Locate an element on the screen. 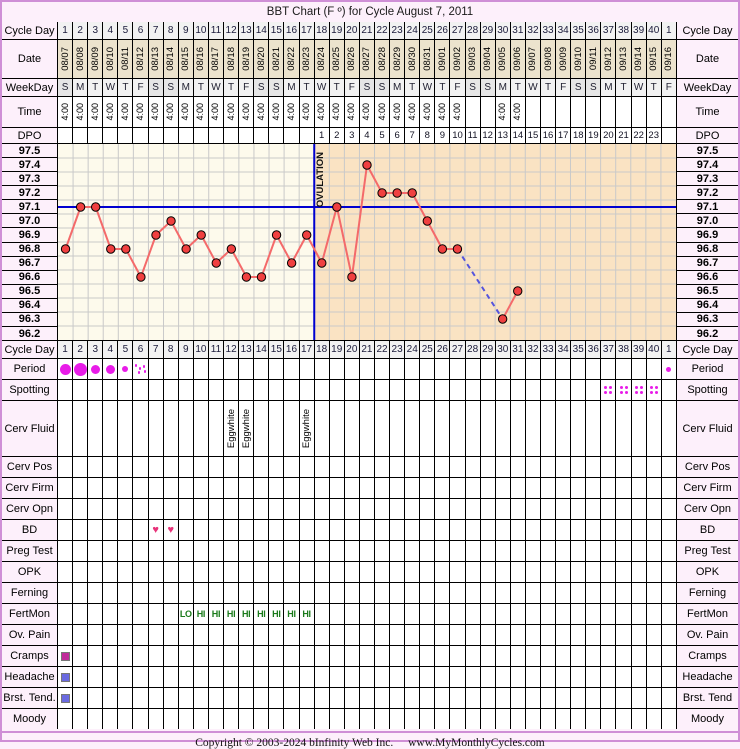 This screenshot has height=749, width=740. cycle-day-cell: 29 is located at coordinates (488, 30).